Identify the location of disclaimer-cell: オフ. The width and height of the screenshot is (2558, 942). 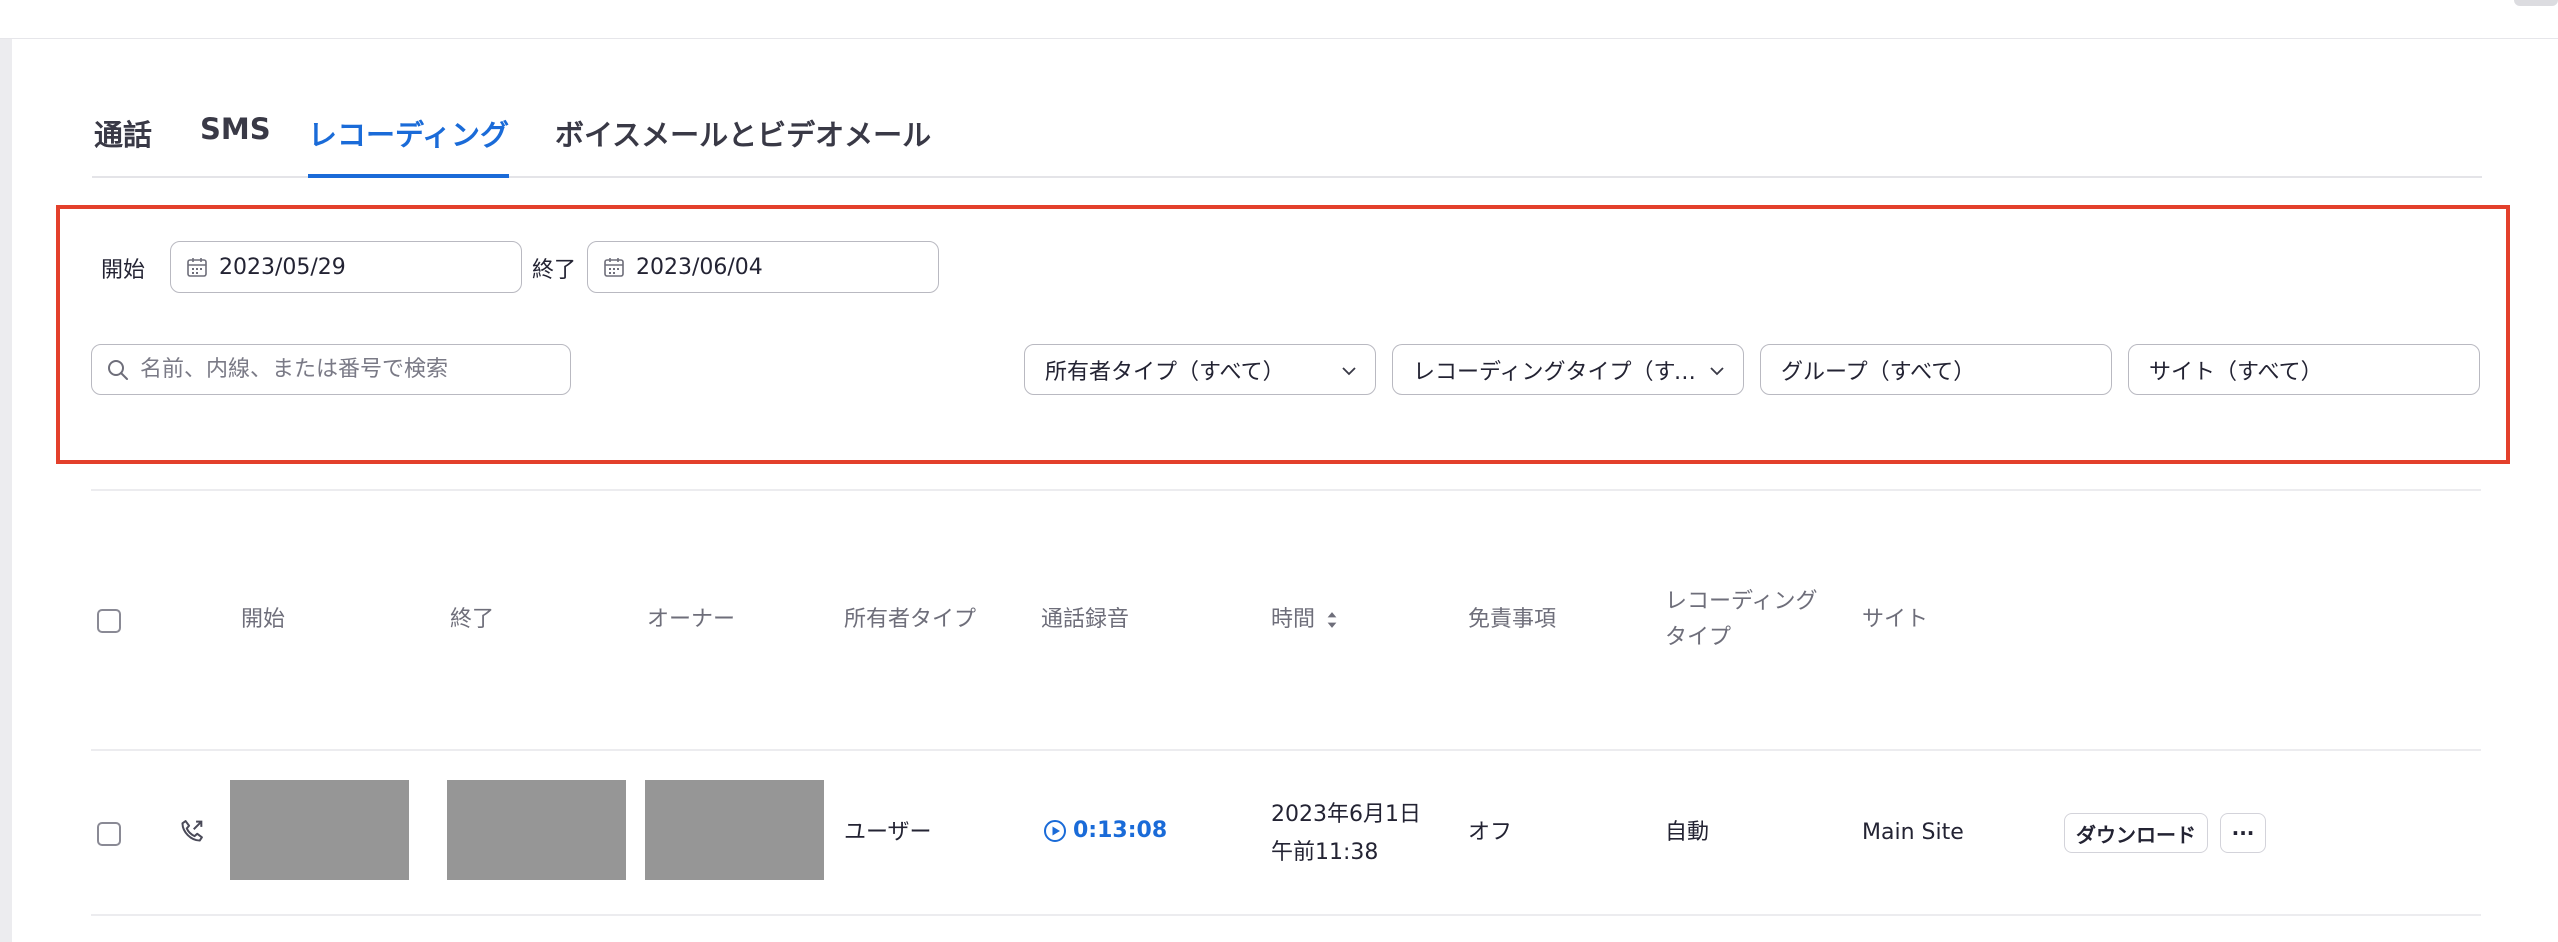
(1490, 832).